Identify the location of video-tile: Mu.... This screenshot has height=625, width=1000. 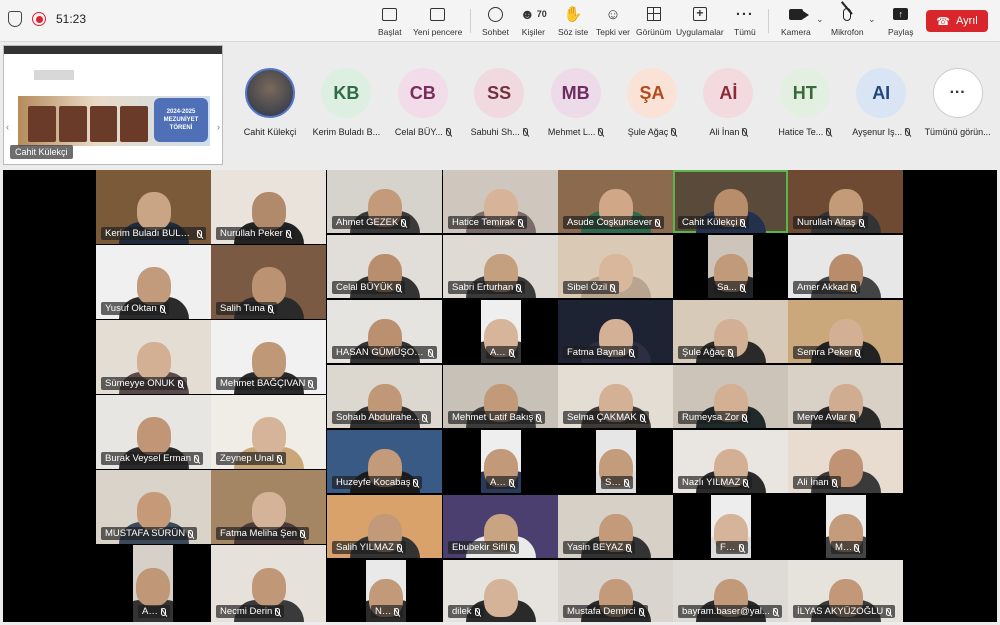
(846, 526).